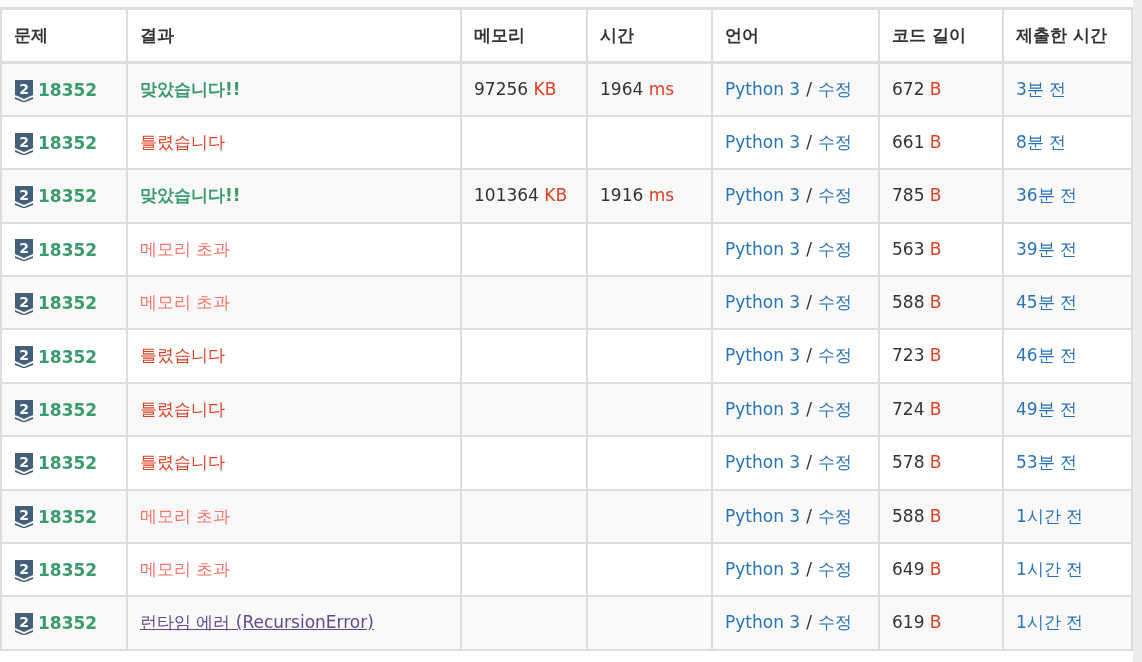 The image size is (1142, 662). What do you see at coordinates (521, 195) in the screenshot?
I see `memory-text: 101364 KB` at bounding box center [521, 195].